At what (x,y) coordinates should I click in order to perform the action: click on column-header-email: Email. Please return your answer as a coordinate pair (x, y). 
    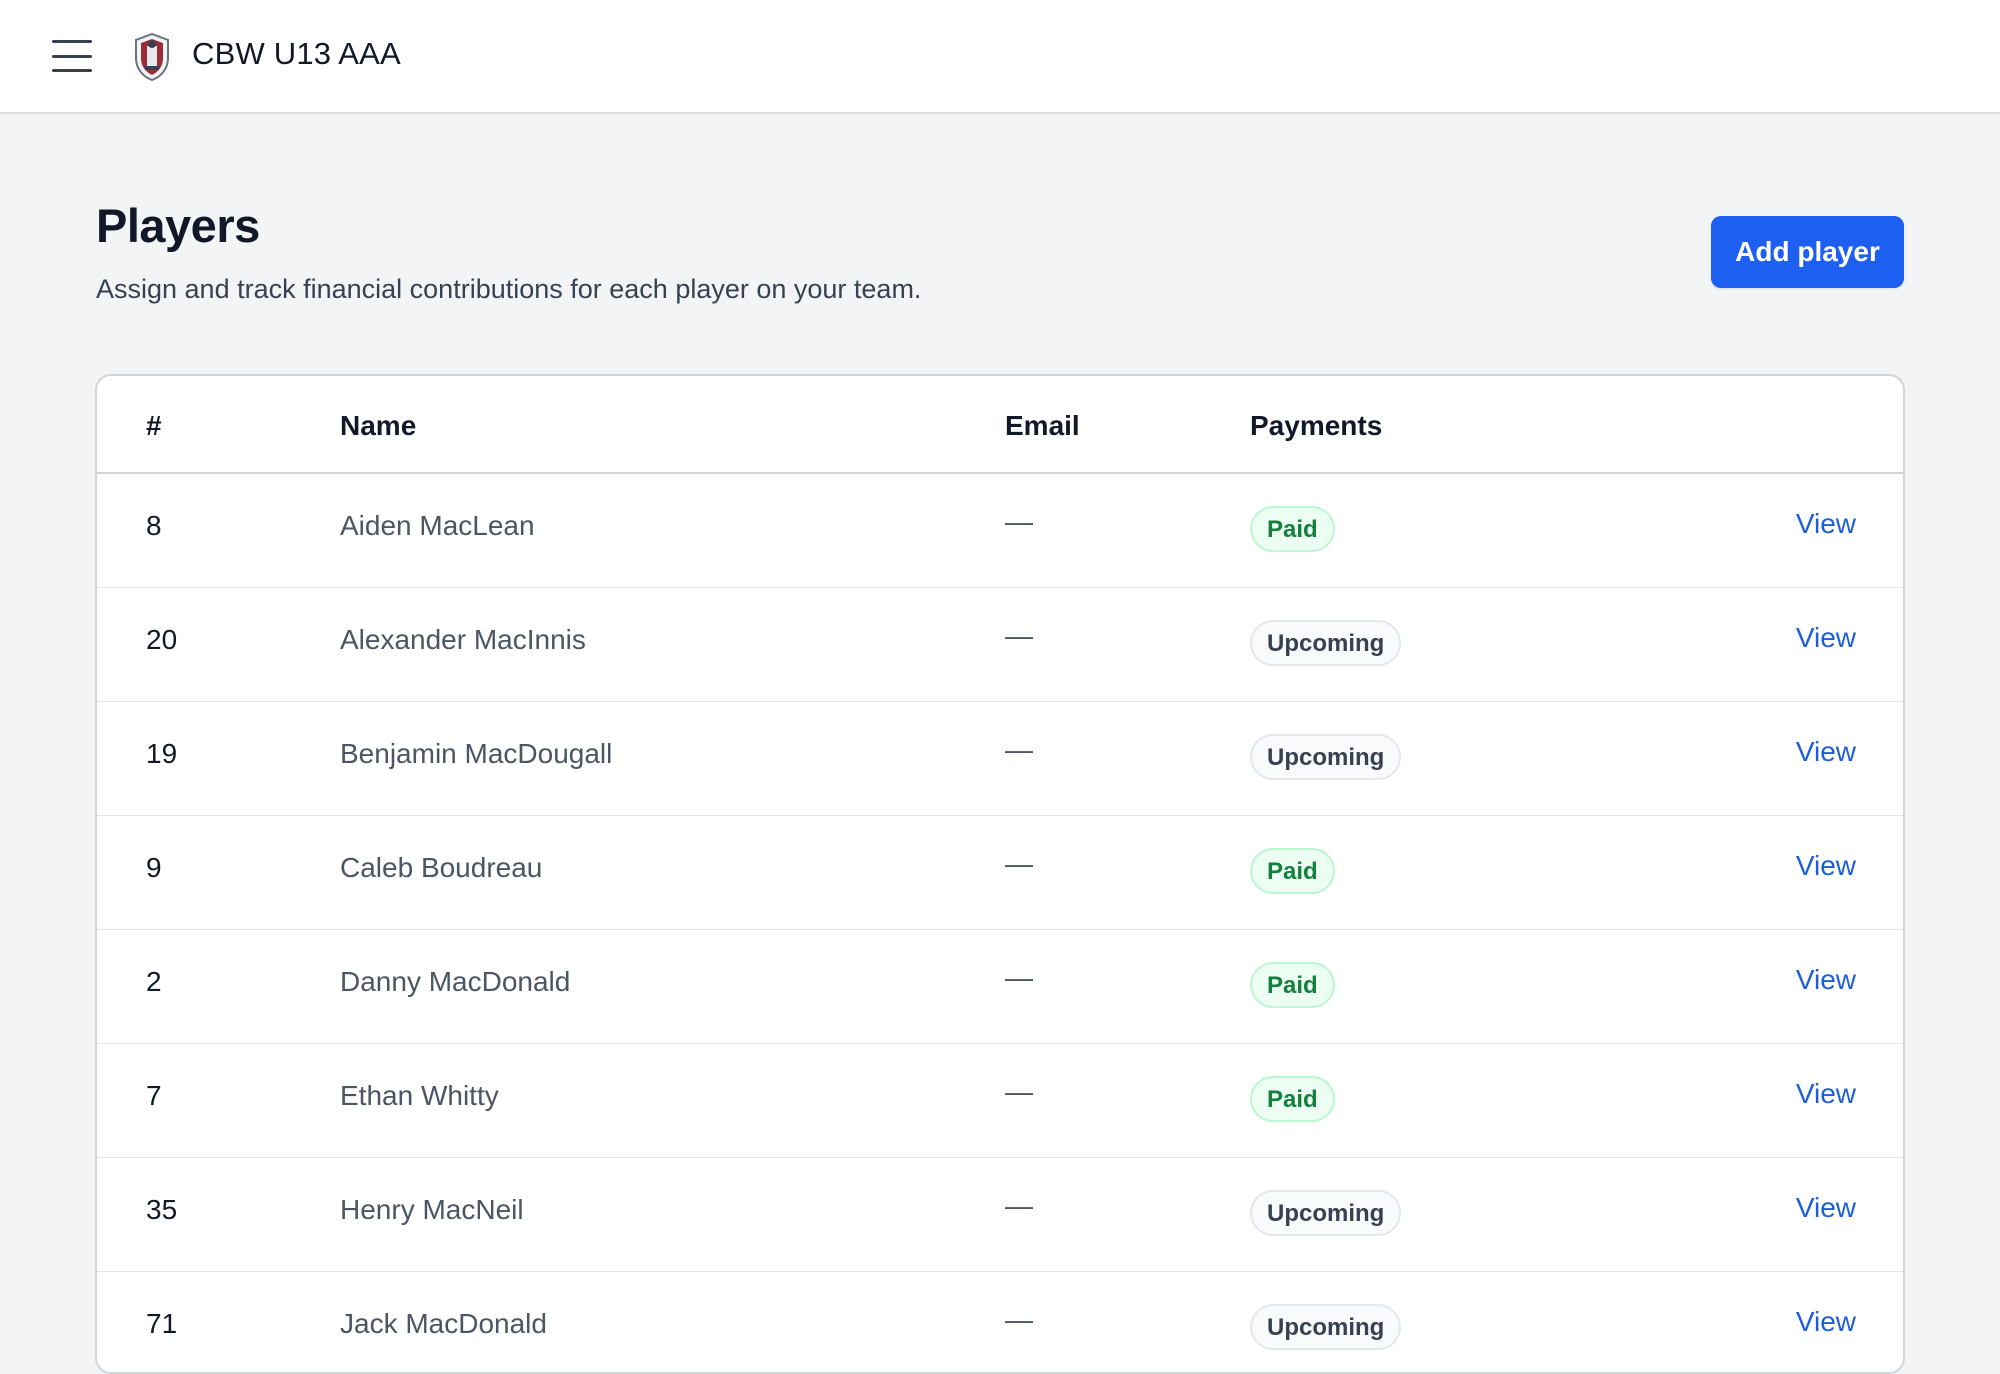
    Looking at the image, I should click on (1042, 425).